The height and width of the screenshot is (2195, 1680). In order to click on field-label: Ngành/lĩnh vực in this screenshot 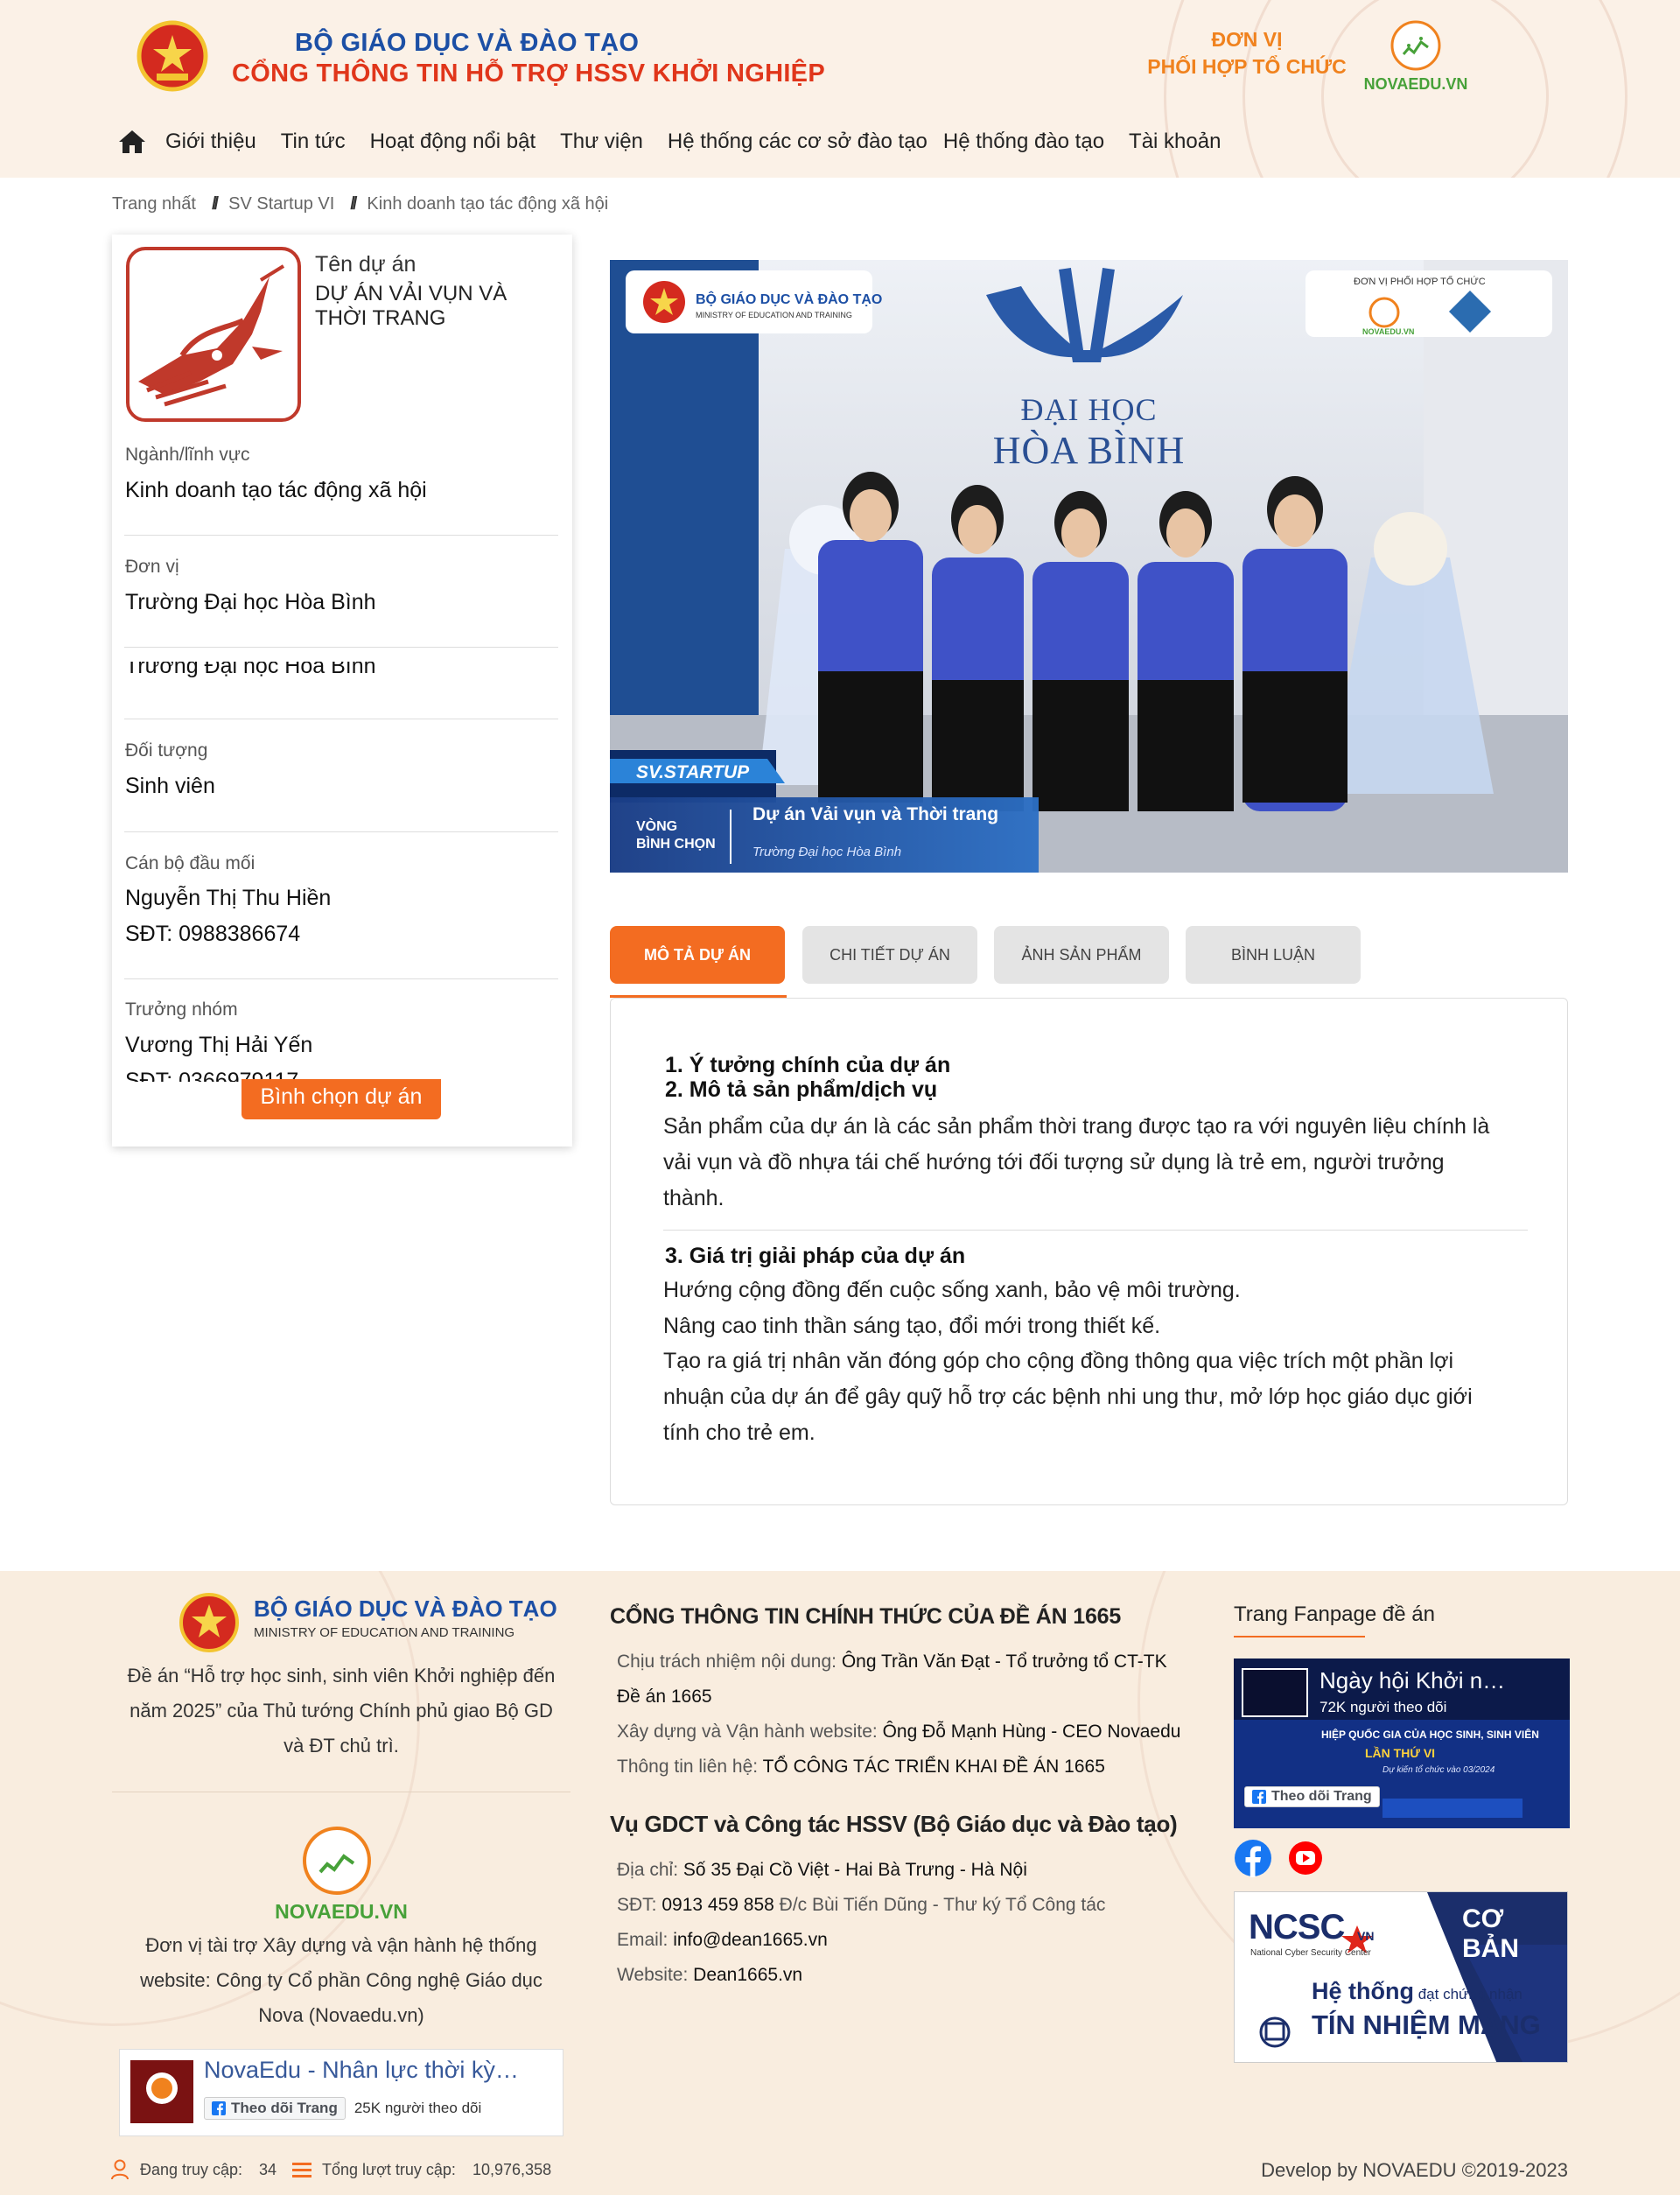, I will do `click(187, 455)`.